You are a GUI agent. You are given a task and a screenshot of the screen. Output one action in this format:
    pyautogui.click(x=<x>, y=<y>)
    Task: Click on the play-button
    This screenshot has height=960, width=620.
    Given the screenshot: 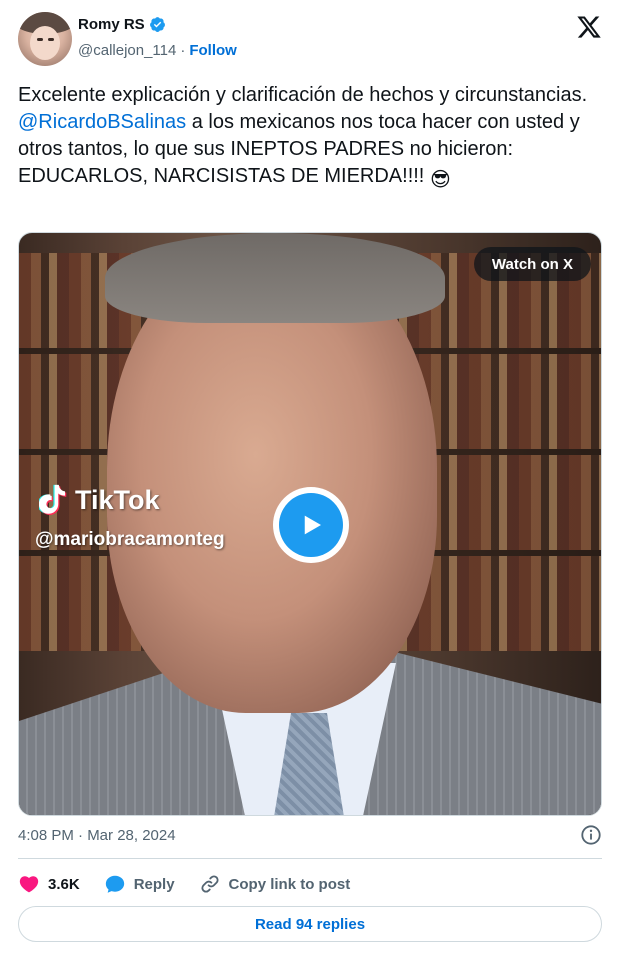 What is the action you would take?
    pyautogui.click(x=311, y=525)
    